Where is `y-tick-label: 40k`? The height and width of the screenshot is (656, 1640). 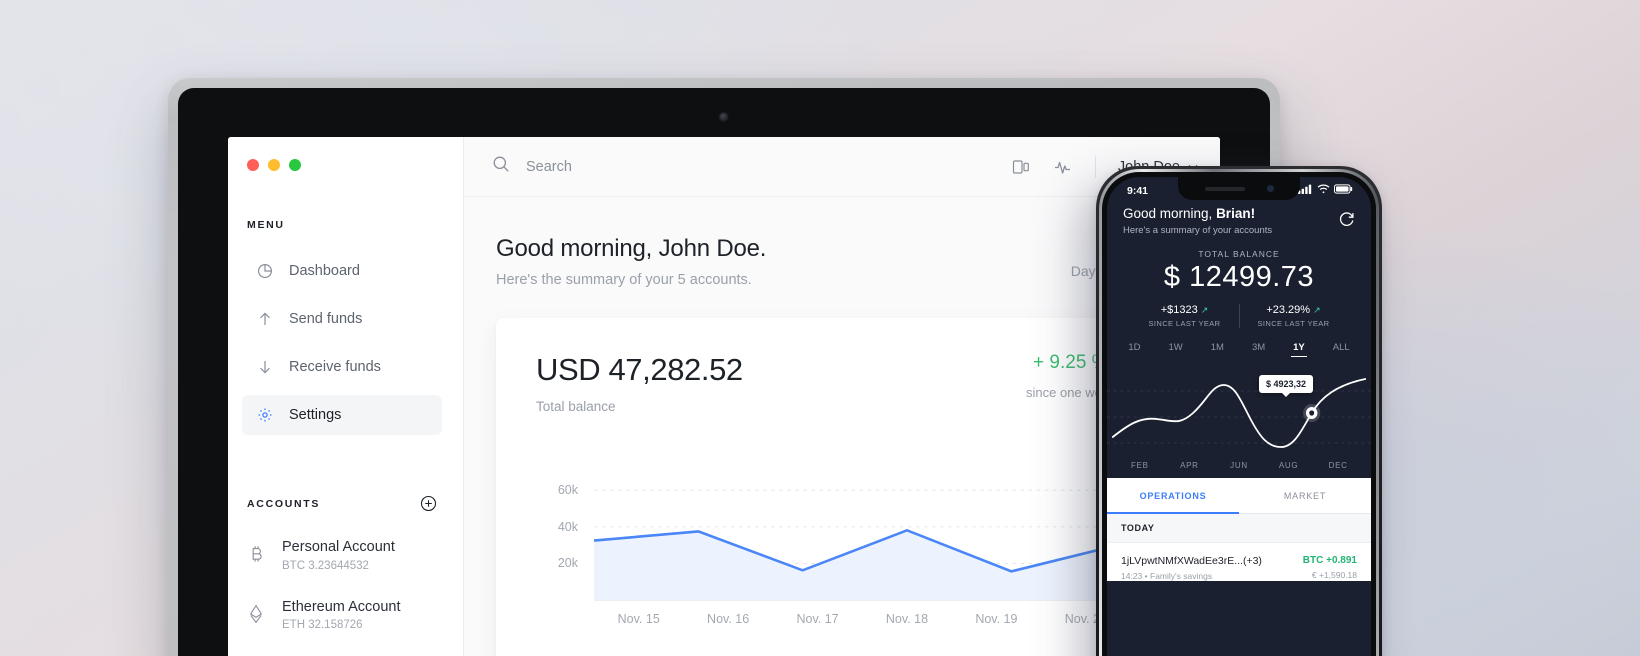
y-tick-label: 40k is located at coordinates (567, 526).